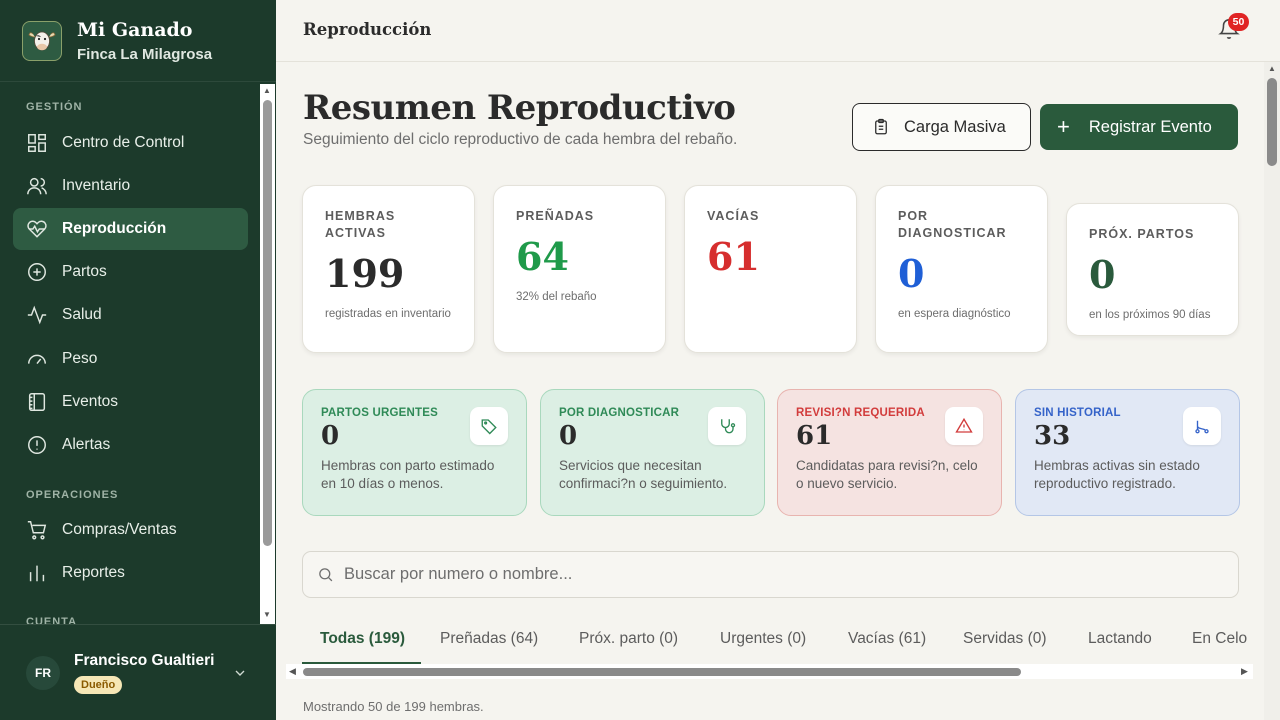  I want to click on sidebar-item-salud: Salud, so click(130, 315).